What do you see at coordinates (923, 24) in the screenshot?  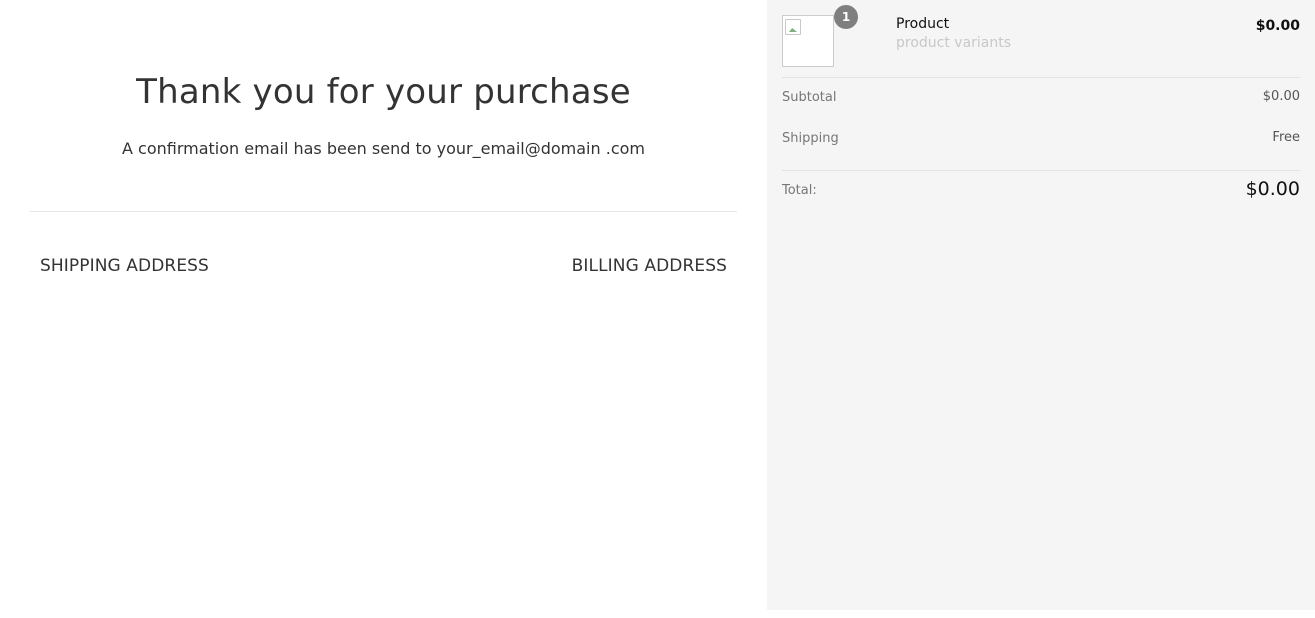 I see `product-name: Product` at bounding box center [923, 24].